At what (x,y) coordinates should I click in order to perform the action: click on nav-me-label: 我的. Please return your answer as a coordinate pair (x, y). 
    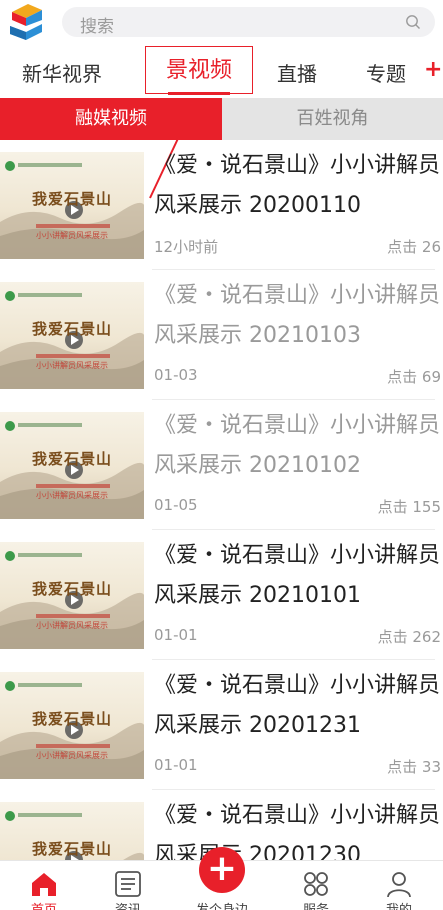
    Looking at the image, I should click on (399, 904).